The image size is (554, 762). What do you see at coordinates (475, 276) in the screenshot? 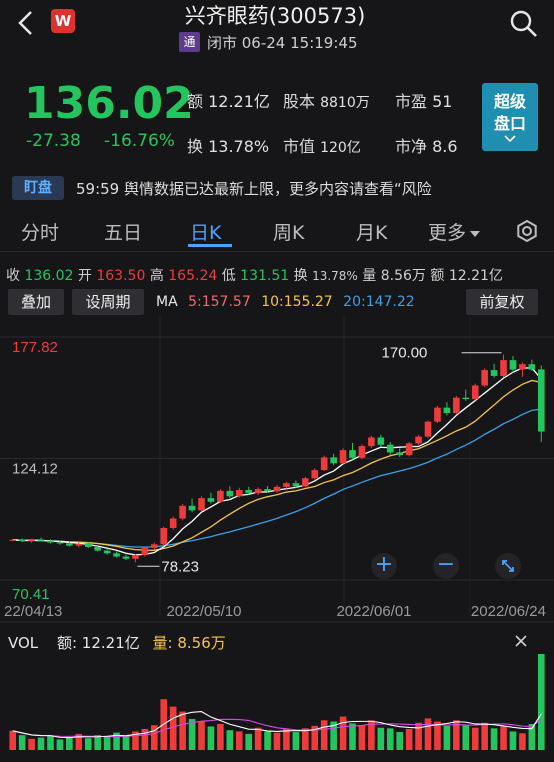
I see `ohlc-amt: 12.21亿` at bounding box center [475, 276].